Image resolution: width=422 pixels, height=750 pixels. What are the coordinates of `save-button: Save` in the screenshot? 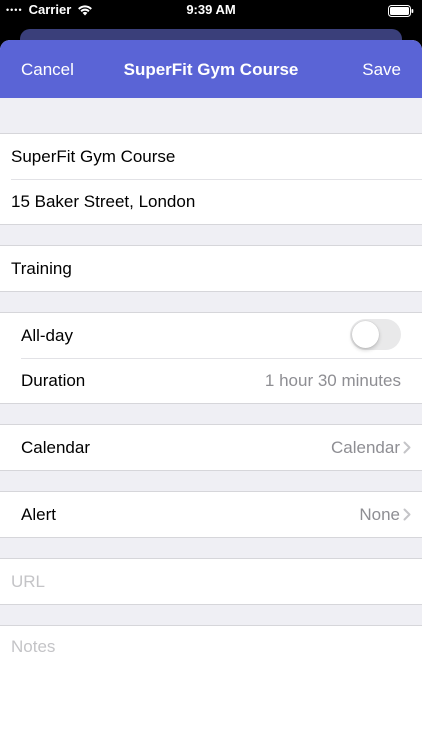 It's located at (381, 70).